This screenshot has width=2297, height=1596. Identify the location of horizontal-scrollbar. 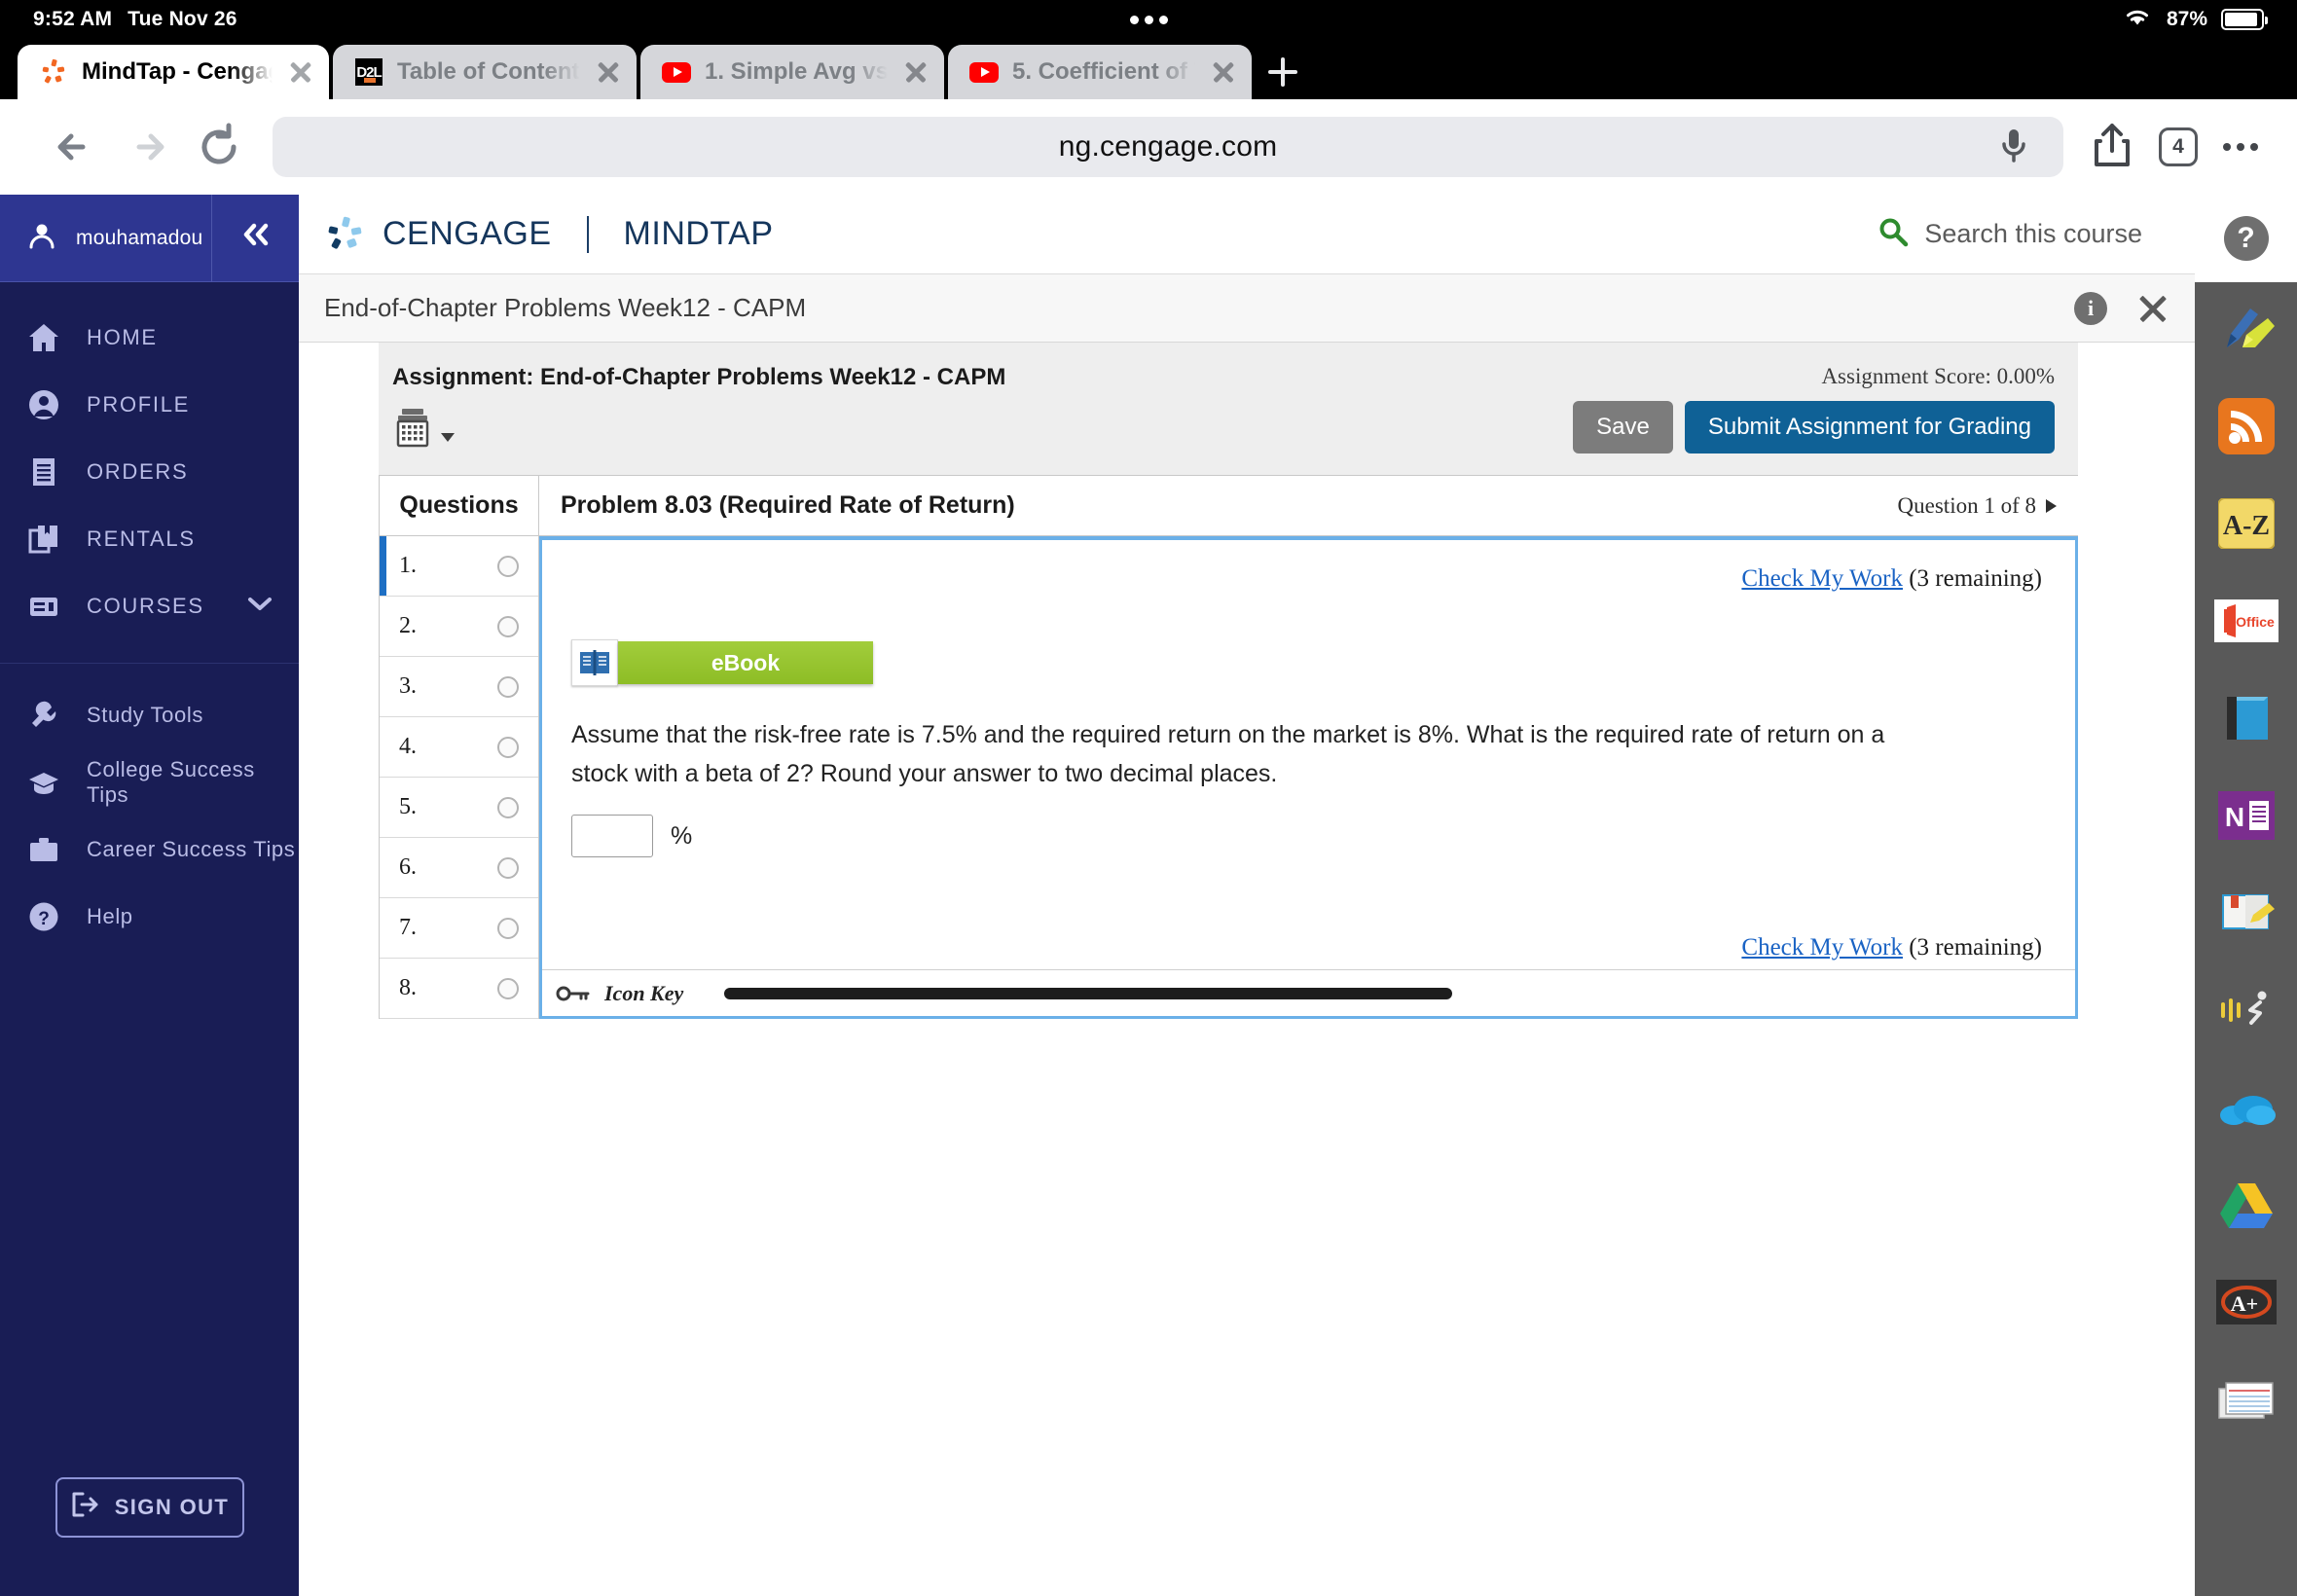
(1088, 993).